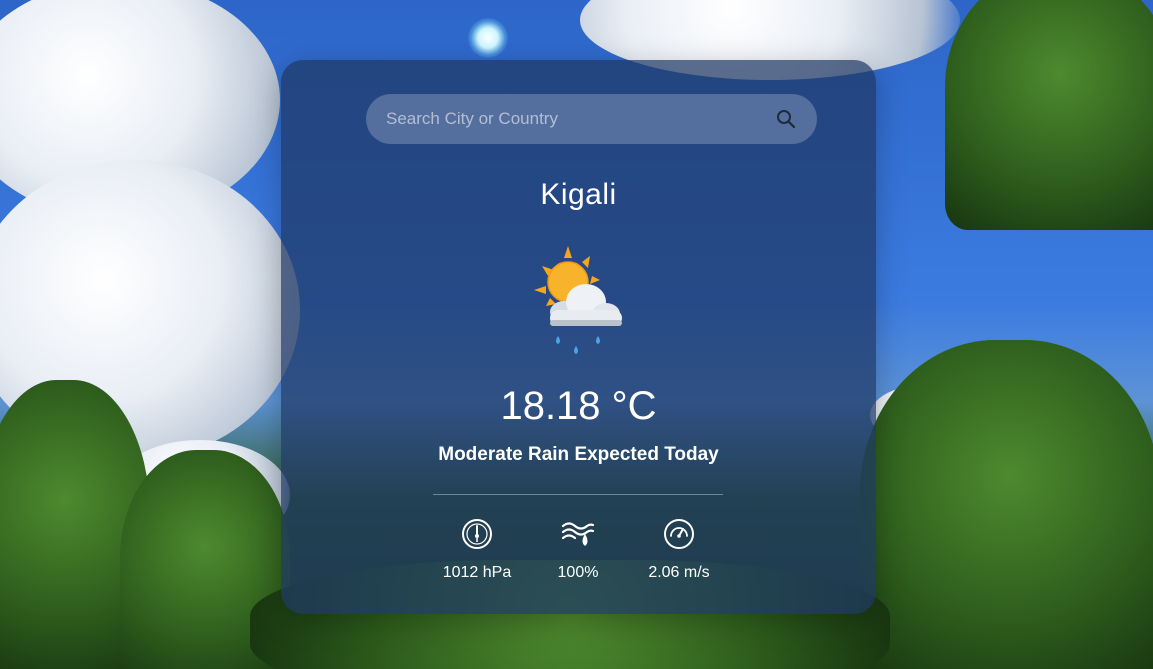  I want to click on pressure-value: 1012 hPa, so click(477, 572).